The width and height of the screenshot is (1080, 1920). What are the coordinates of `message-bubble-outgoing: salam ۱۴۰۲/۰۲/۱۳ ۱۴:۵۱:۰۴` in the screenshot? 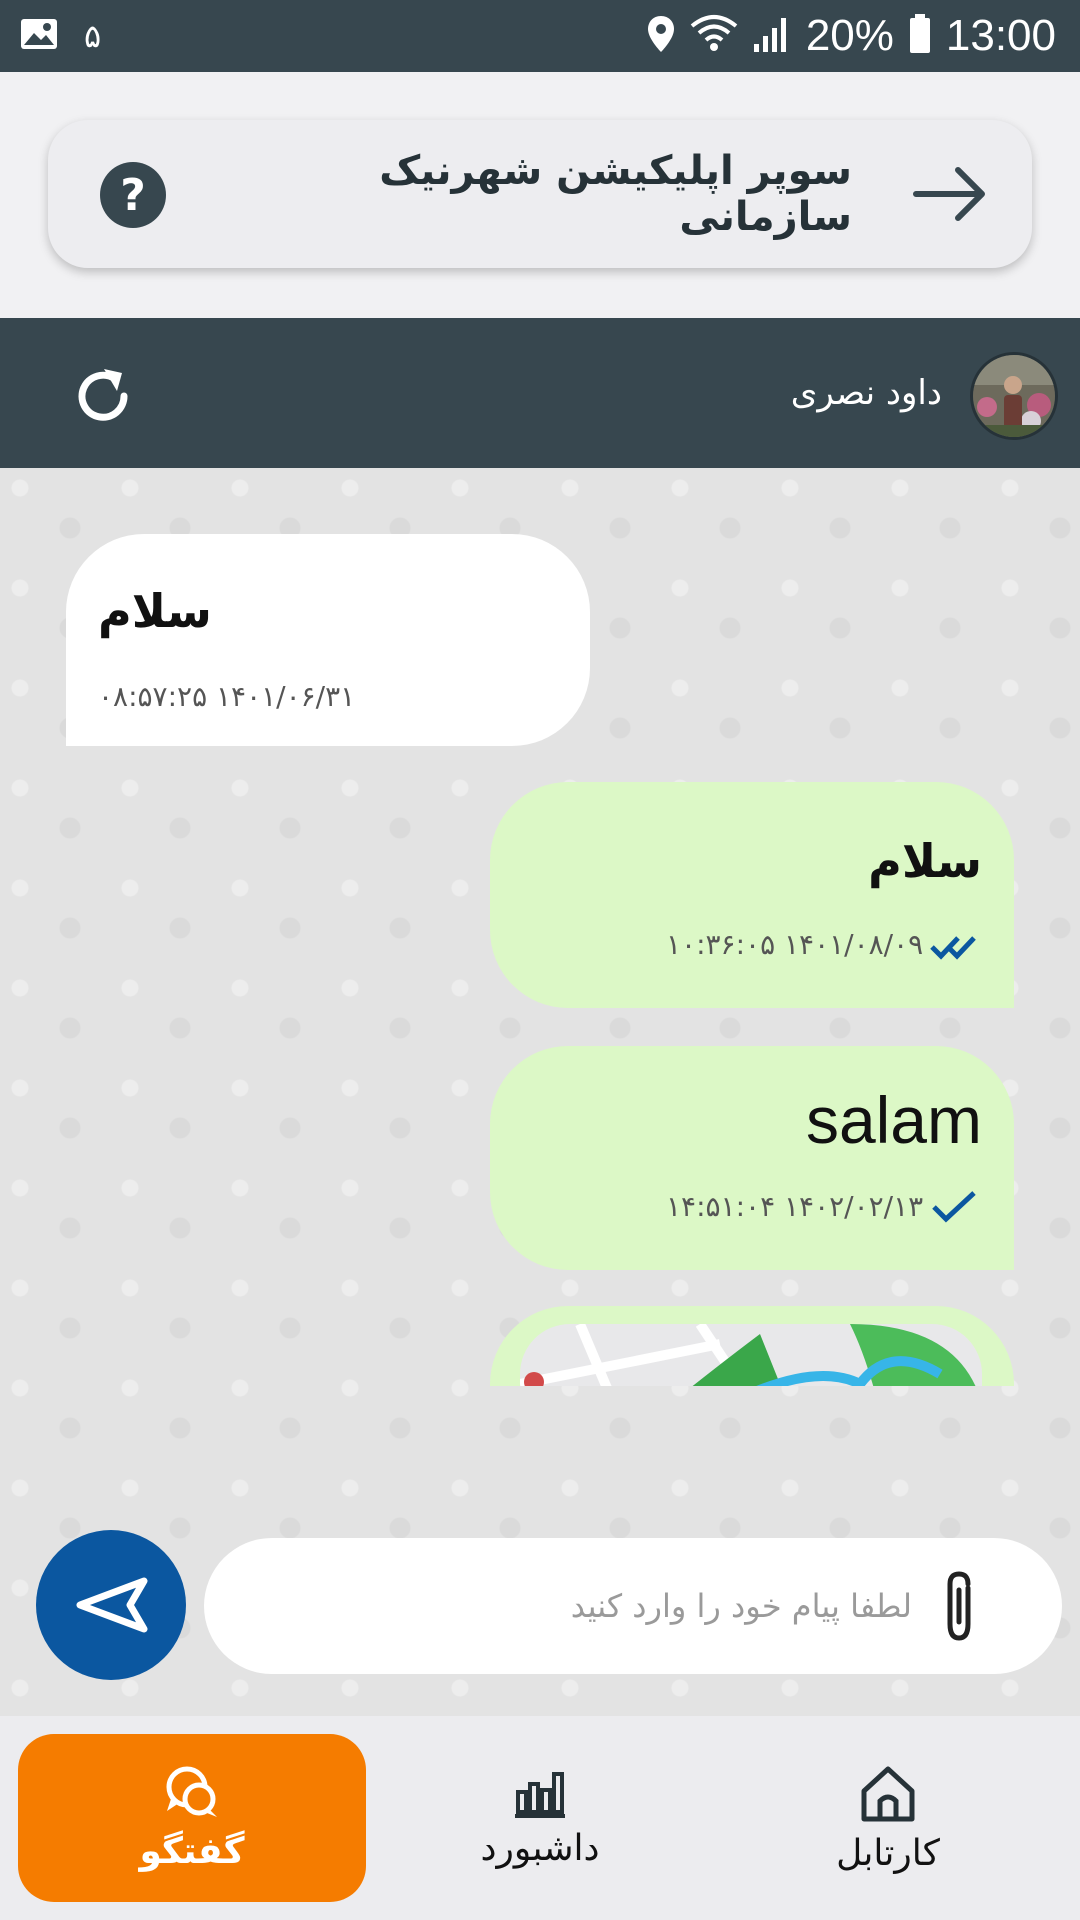 It's located at (752, 1158).